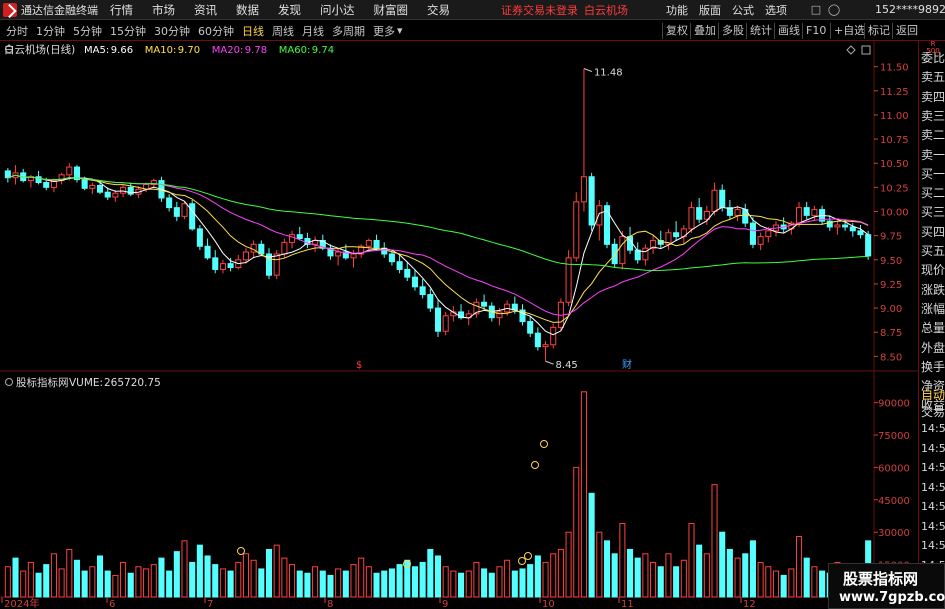  Describe the element at coordinates (933, 154) in the screenshot. I see `sidebar-field-5: 卖一` at that location.